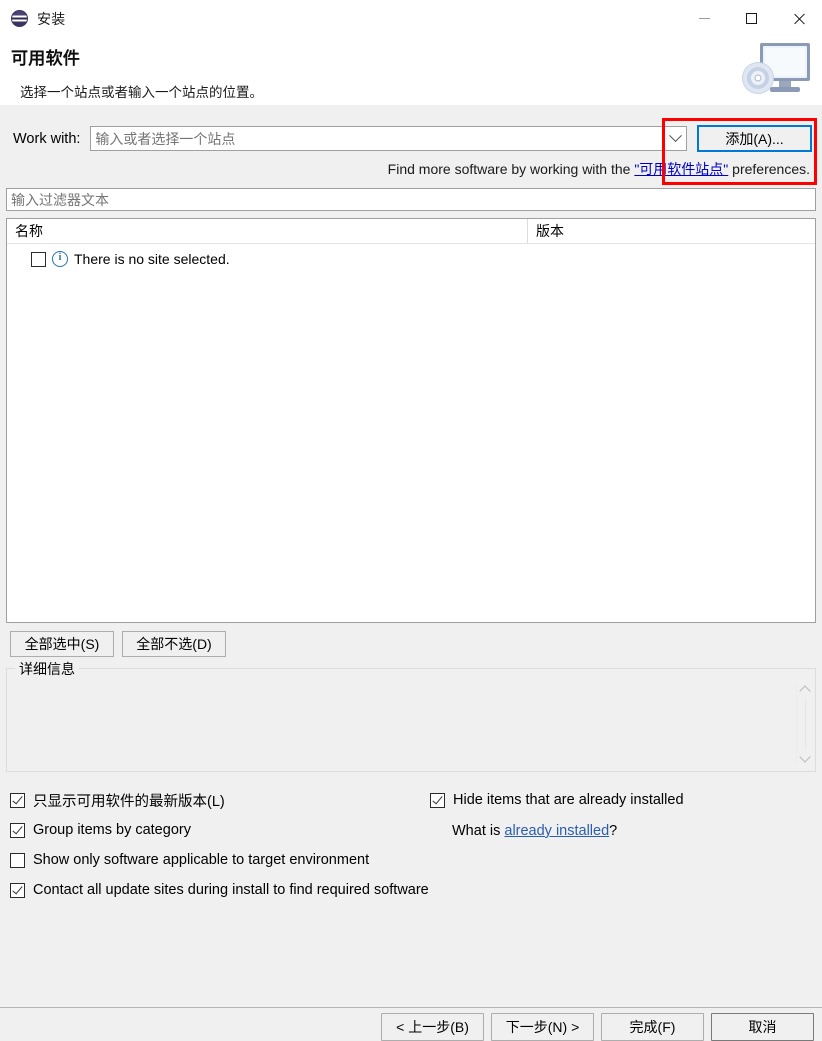 The width and height of the screenshot is (822, 1041). Describe the element at coordinates (624, 827) in the screenshot. I see `what-is-already-installed: What is already installed?` at that location.